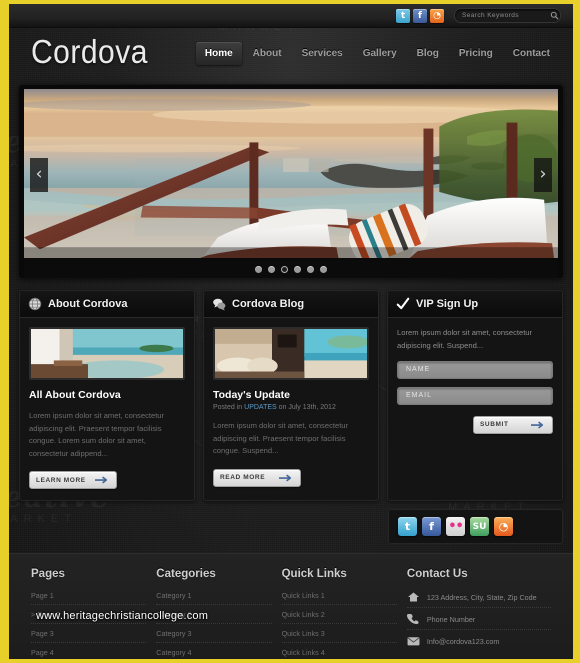  I want to click on search-input, so click(506, 15).